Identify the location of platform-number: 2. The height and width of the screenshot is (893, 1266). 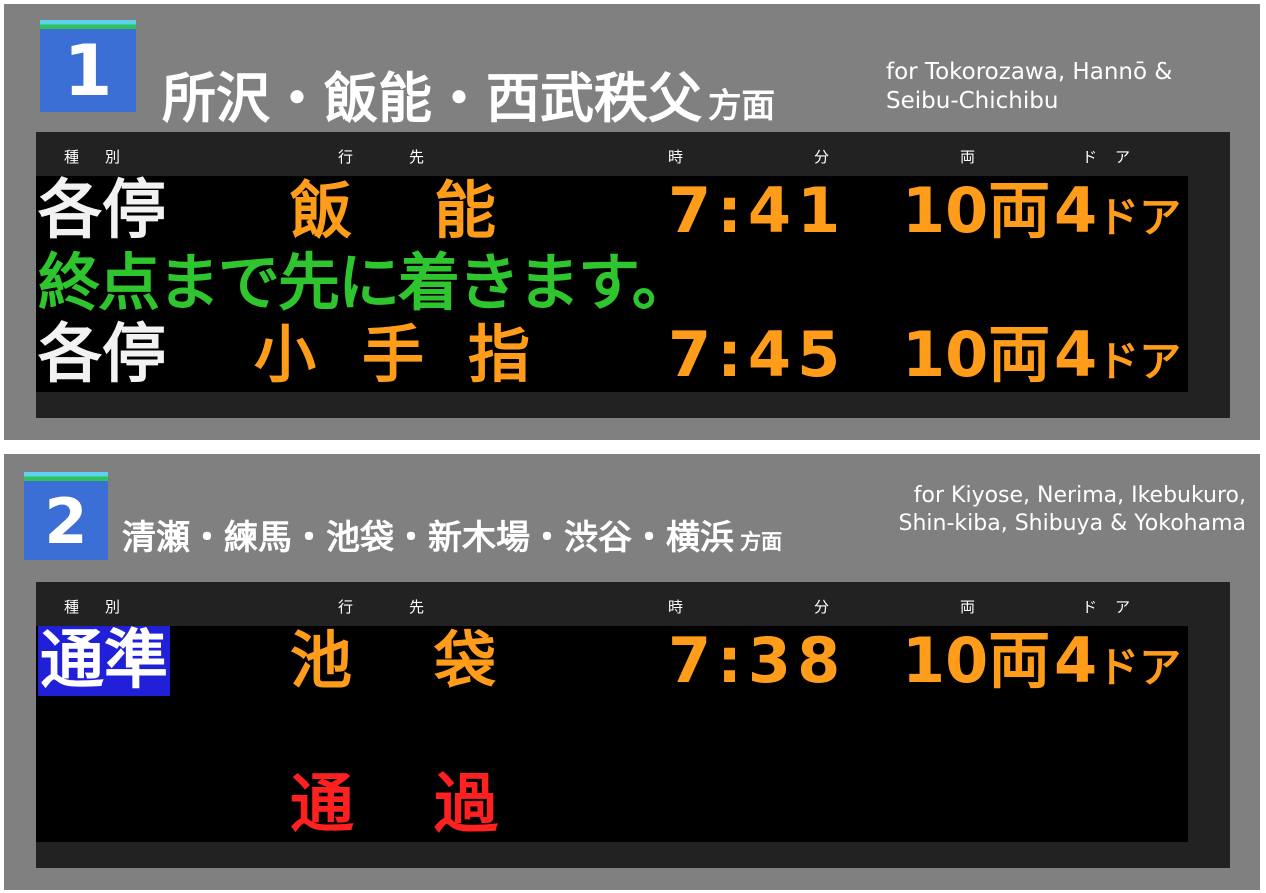
(66, 521).